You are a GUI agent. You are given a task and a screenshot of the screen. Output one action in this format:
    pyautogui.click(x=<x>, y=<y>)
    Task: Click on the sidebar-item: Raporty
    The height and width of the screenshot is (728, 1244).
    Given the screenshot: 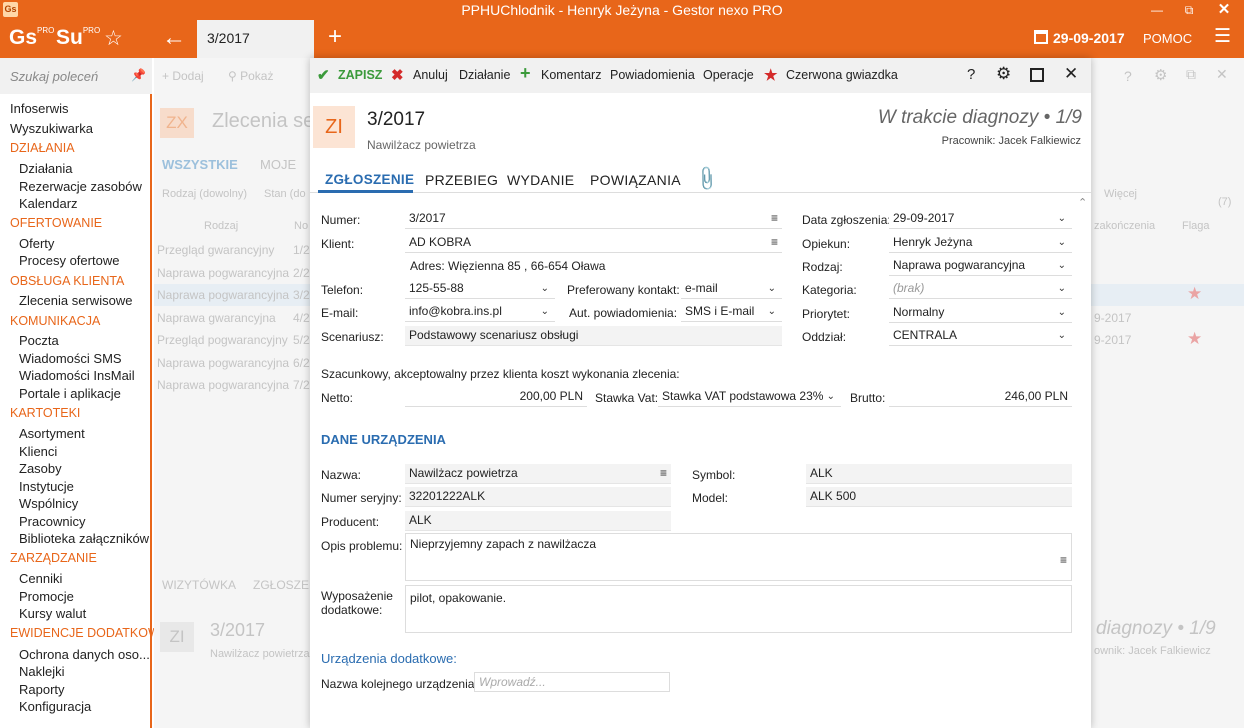 What is the action you would take?
    pyautogui.click(x=42, y=689)
    